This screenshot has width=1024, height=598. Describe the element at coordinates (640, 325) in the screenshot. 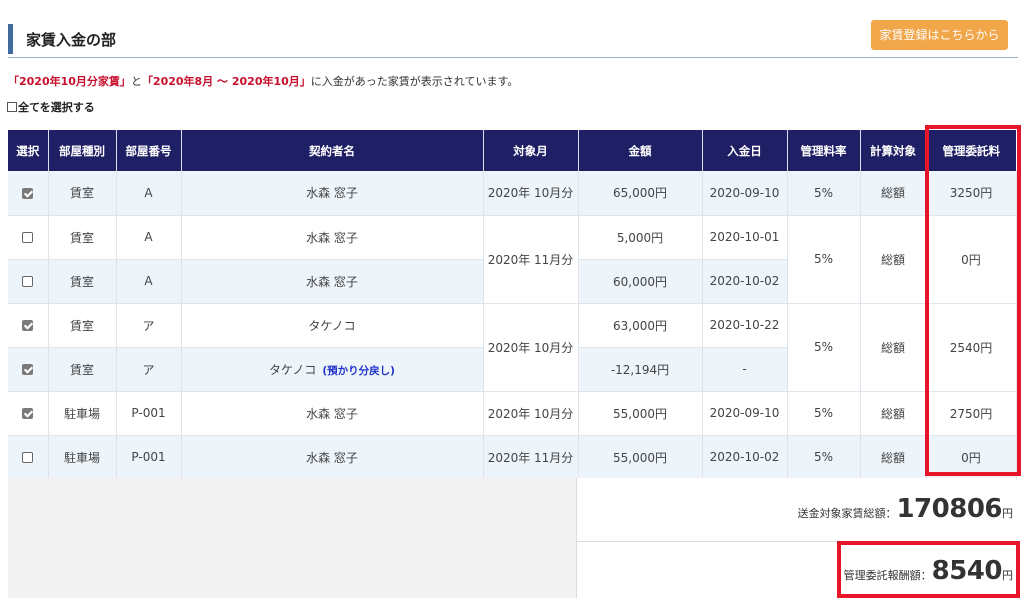

I see `amount-cell: 63,000円` at that location.